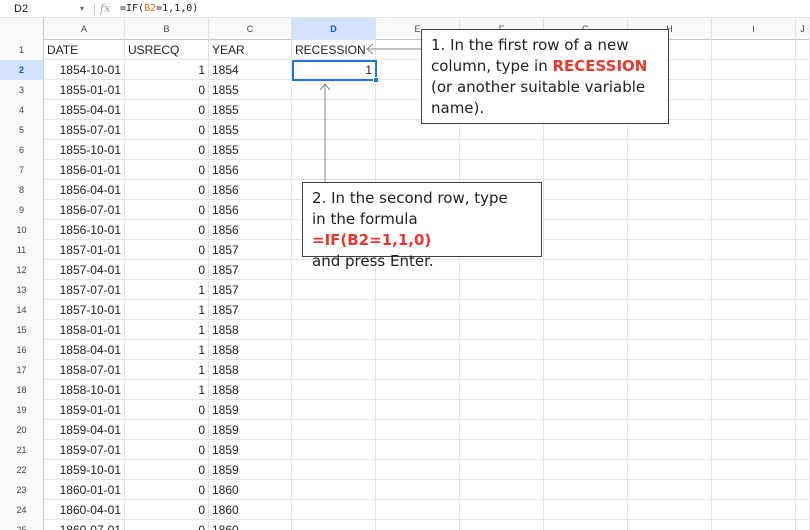  I want to click on cell-a5: 1855-07-01, so click(84, 130).